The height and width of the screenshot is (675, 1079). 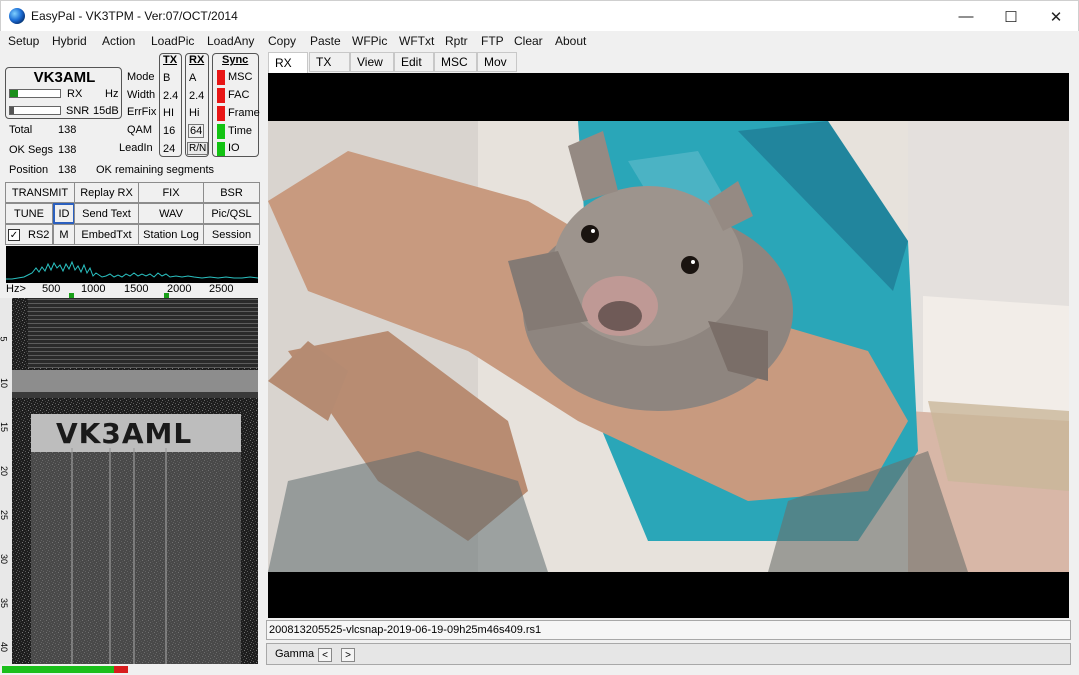 I want to click on menu-action: Action, so click(x=118, y=41).